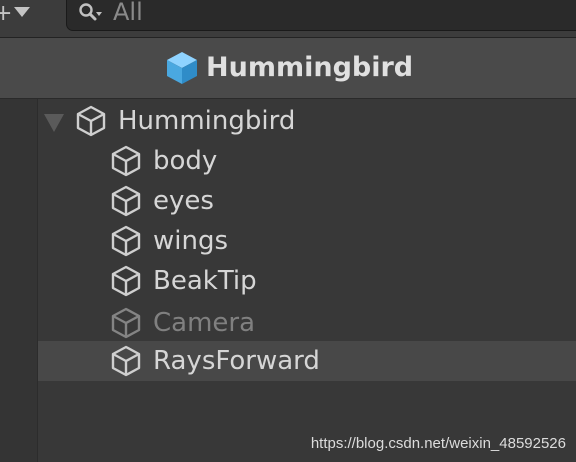 This screenshot has width=576, height=462. Describe the element at coordinates (205, 281) in the screenshot. I see `tree-item-label: BeakTip` at that location.